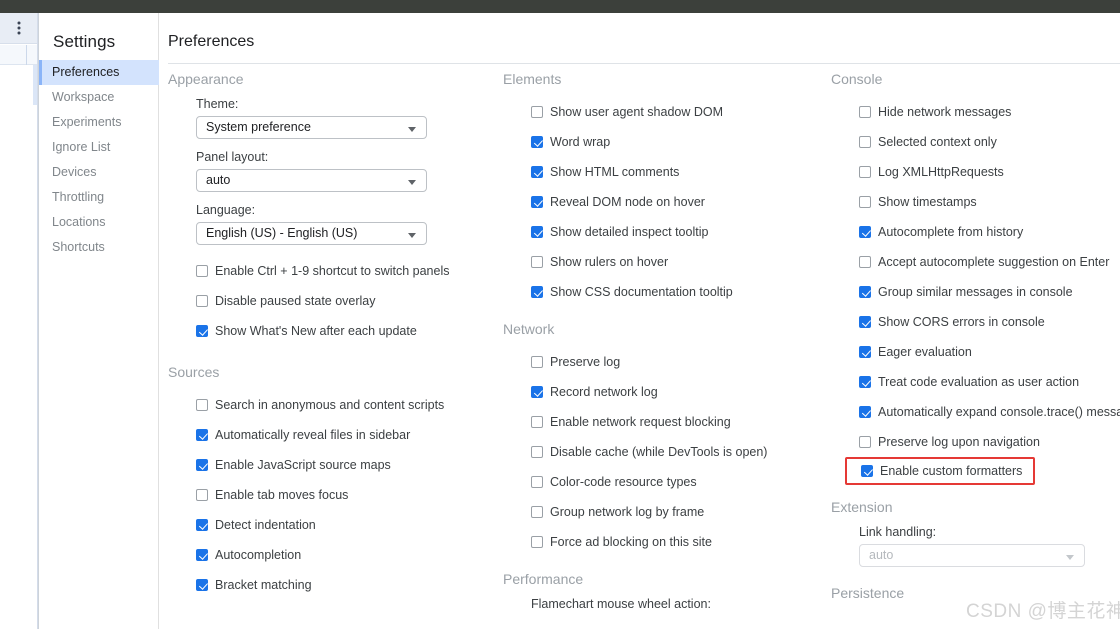 The width and height of the screenshot is (1120, 629). What do you see at coordinates (529, 329) in the screenshot?
I see `network-title: Network` at bounding box center [529, 329].